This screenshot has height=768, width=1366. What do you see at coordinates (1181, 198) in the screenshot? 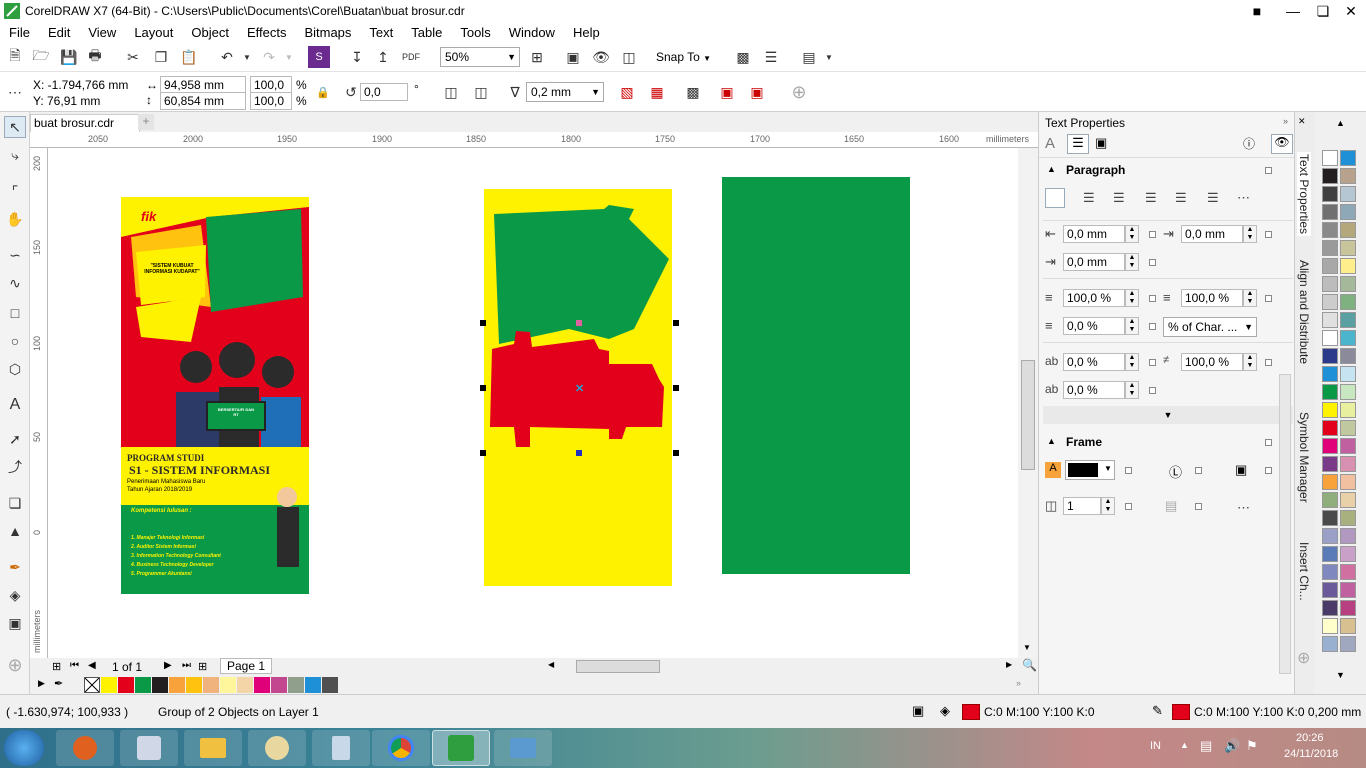
I see `align-justify-icon: ☰` at bounding box center [1181, 198].